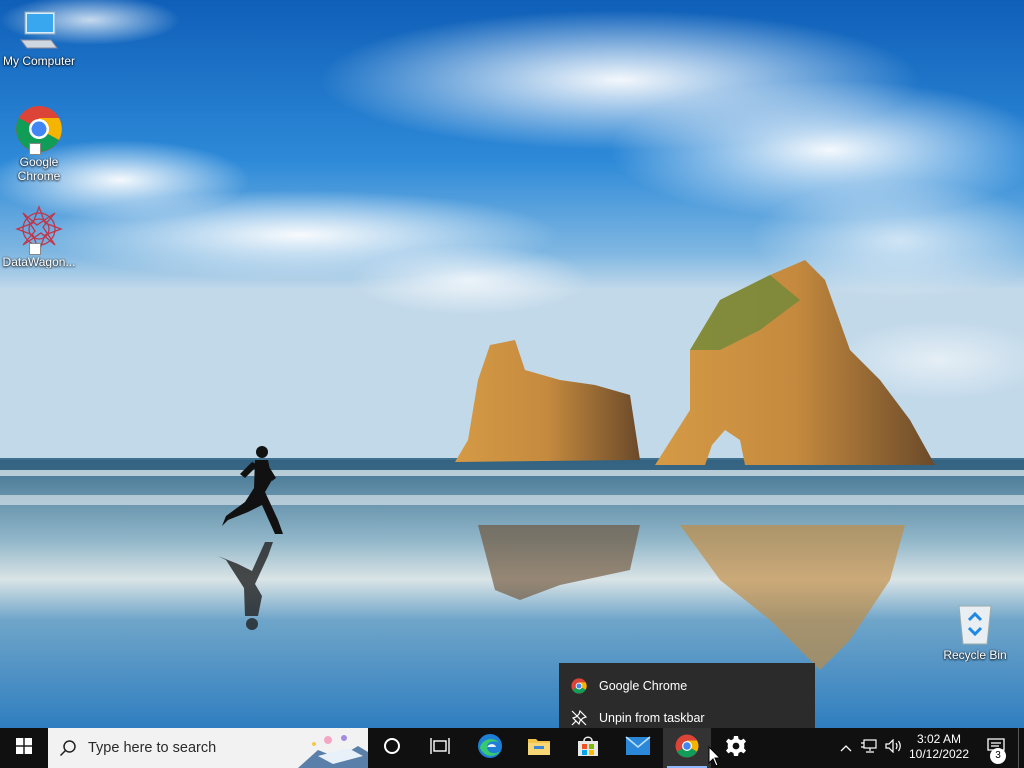 The image size is (1024, 768). I want to click on taskbar-task-view-button, so click(440, 748).